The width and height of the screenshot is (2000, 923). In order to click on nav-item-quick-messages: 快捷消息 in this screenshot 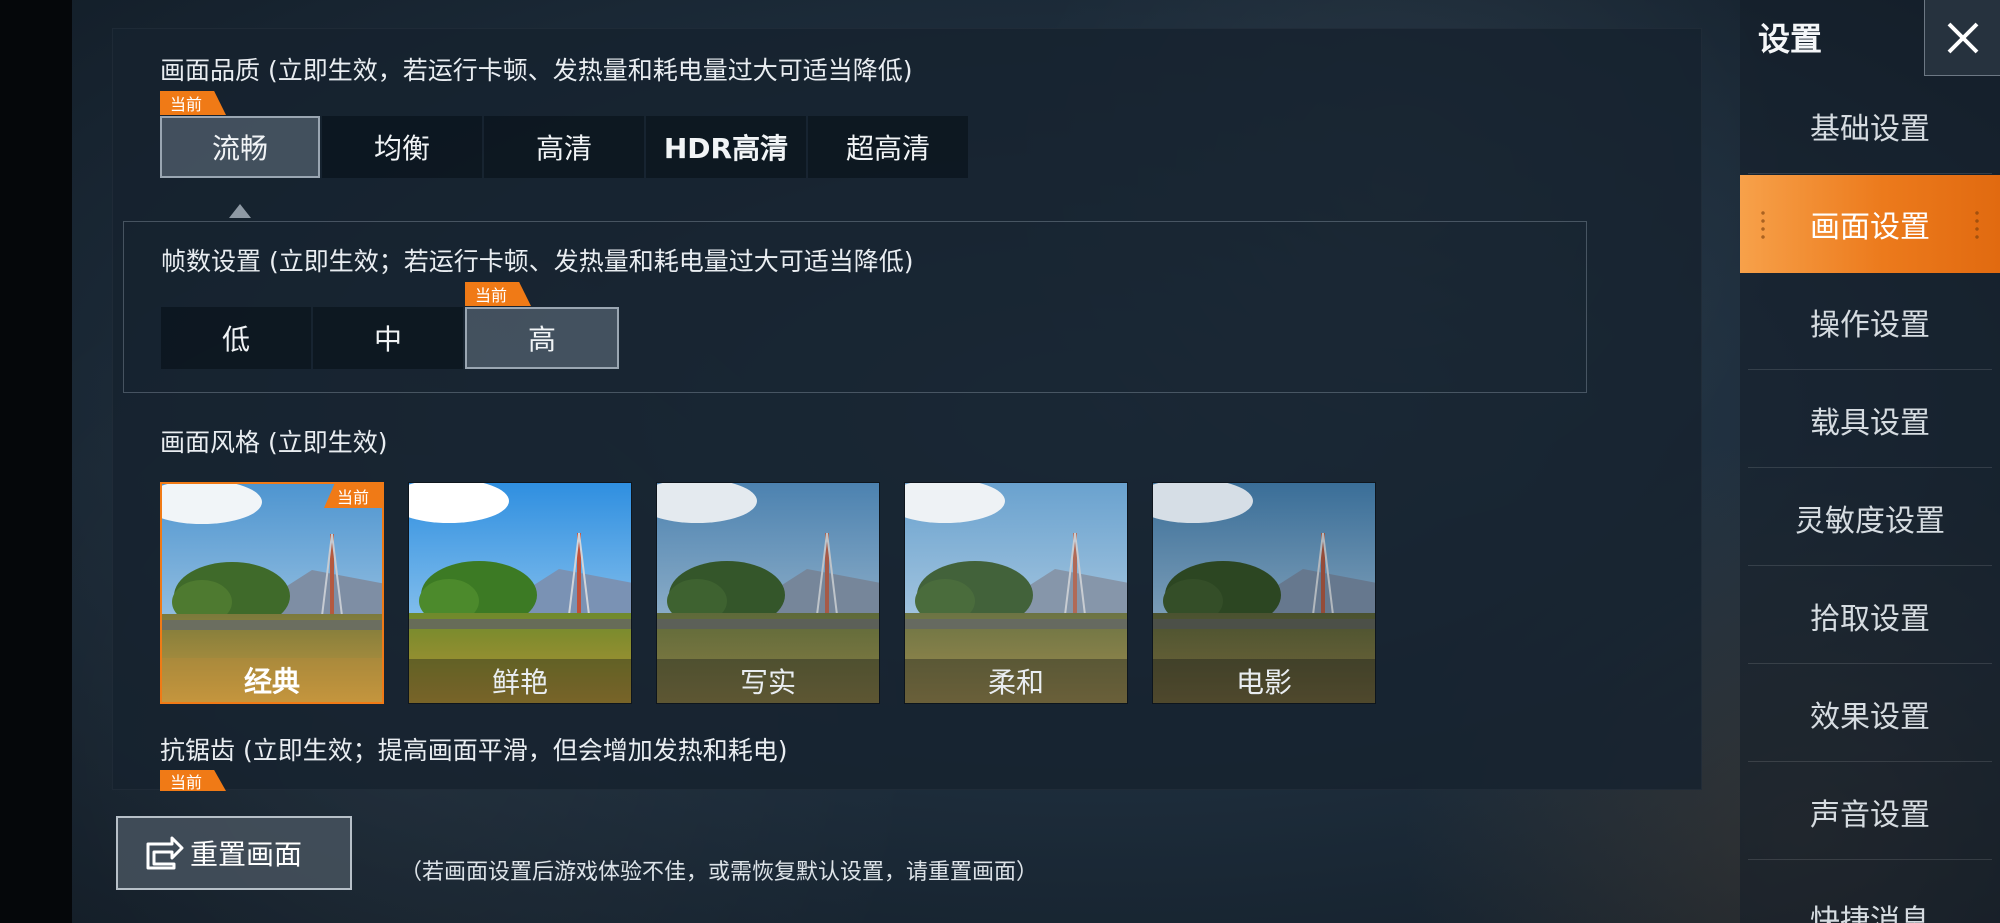, I will do `click(1870, 892)`.